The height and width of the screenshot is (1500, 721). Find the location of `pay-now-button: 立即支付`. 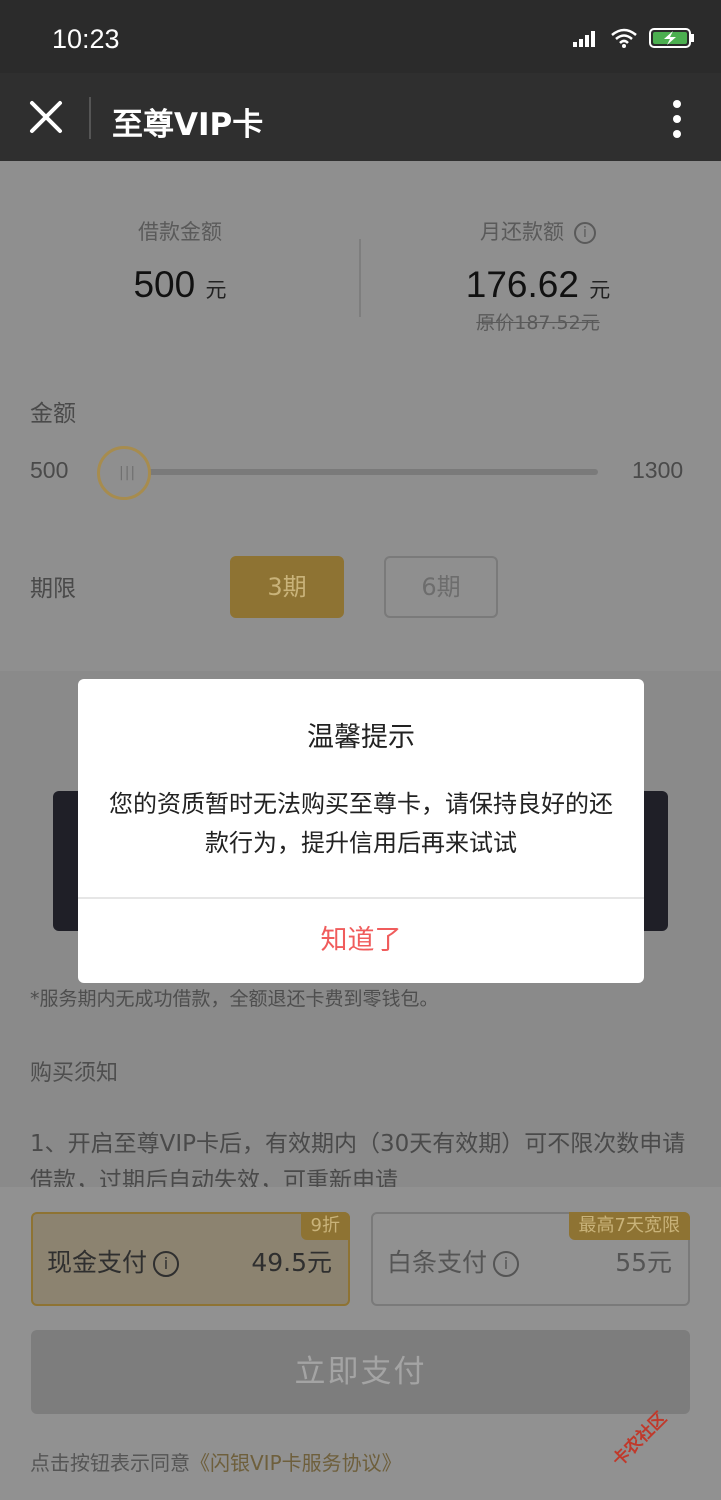

pay-now-button: 立即支付 is located at coordinates (360, 1372).